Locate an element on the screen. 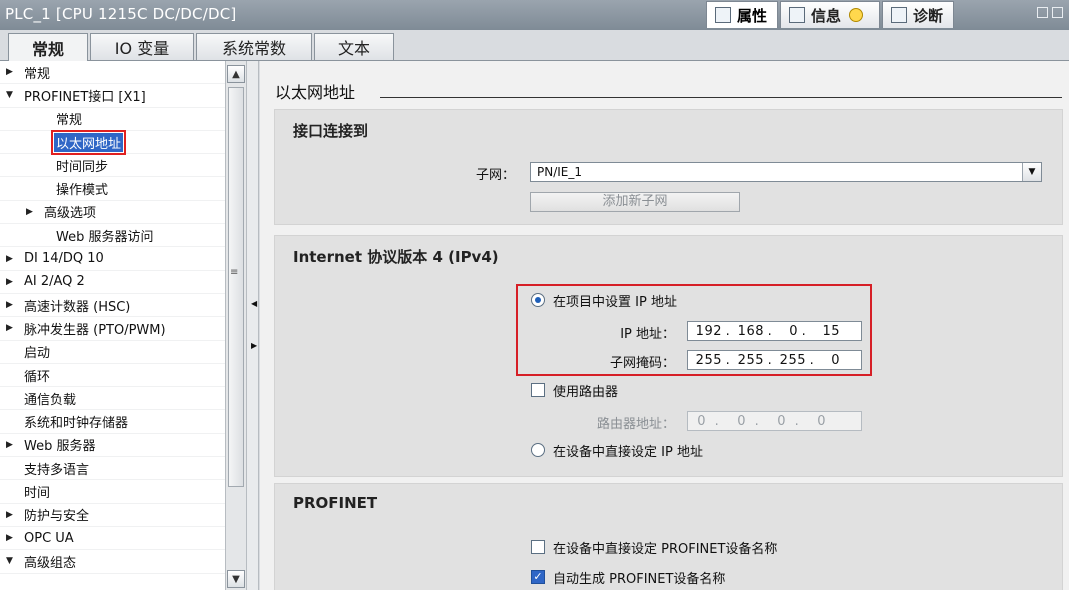 The height and width of the screenshot is (590, 1069). info-icon is located at coordinates (856, 15).